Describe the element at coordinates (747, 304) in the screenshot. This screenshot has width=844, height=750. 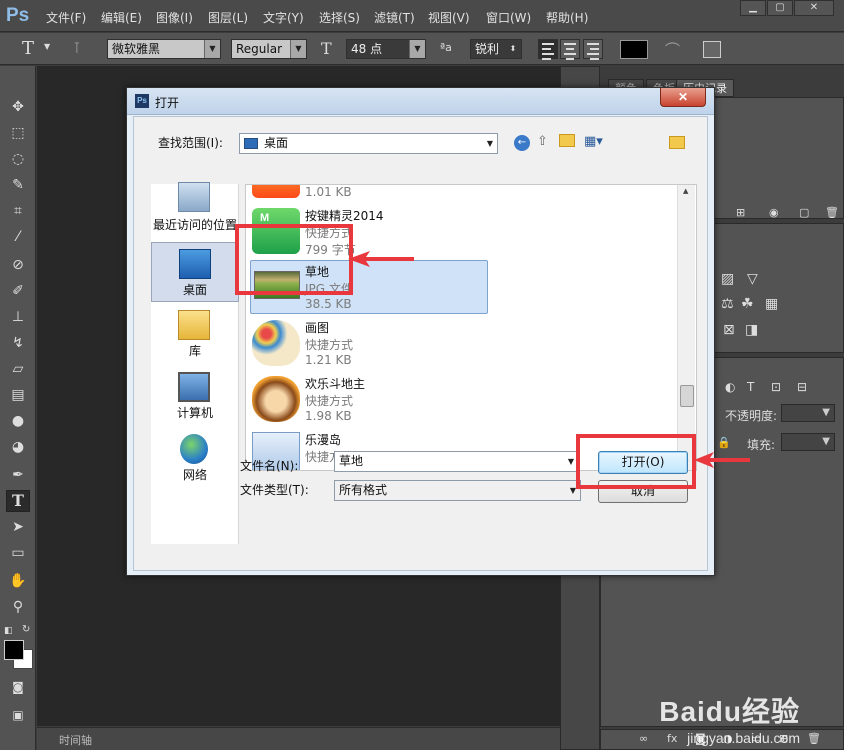
I see `channel-mixer-icon: ☘` at that location.